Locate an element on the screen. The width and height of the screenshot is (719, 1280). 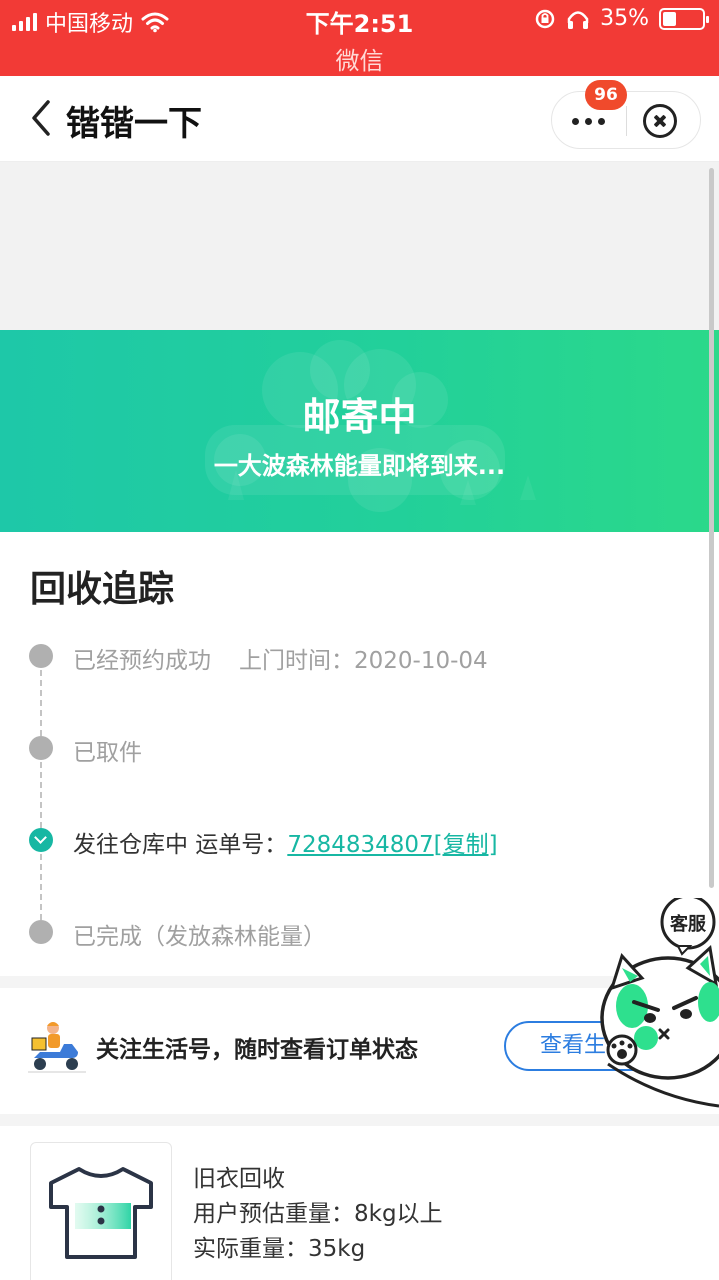
copy-link: [复制] is located at coordinates (466, 845).